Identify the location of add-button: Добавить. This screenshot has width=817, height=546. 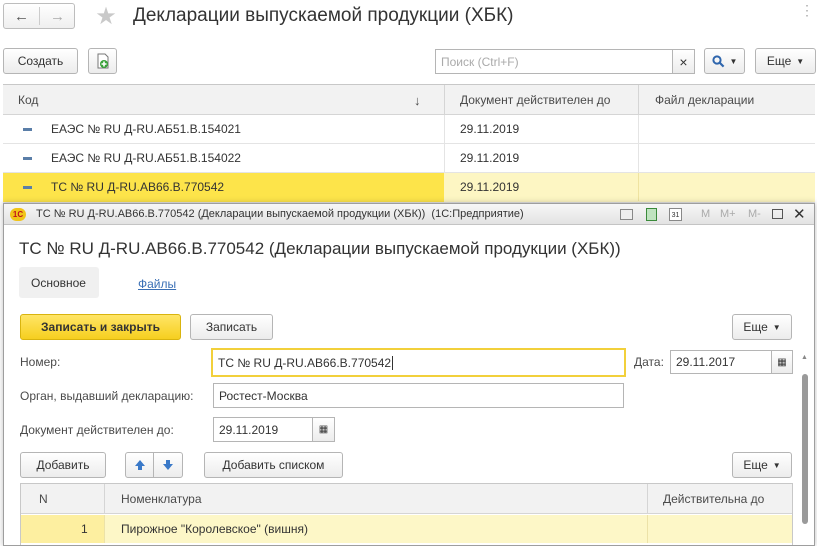
(63, 465).